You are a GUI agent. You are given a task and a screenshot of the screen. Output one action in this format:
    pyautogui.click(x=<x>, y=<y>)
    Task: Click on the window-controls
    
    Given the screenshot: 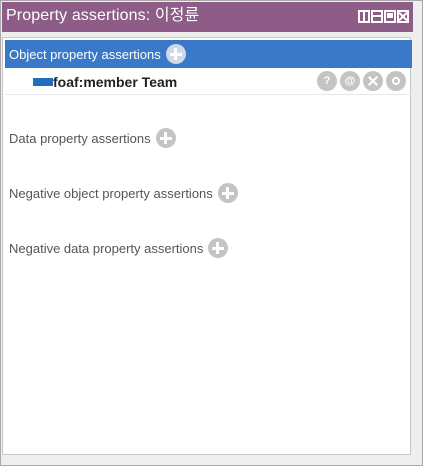 What is the action you would take?
    pyautogui.click(x=383, y=16)
    